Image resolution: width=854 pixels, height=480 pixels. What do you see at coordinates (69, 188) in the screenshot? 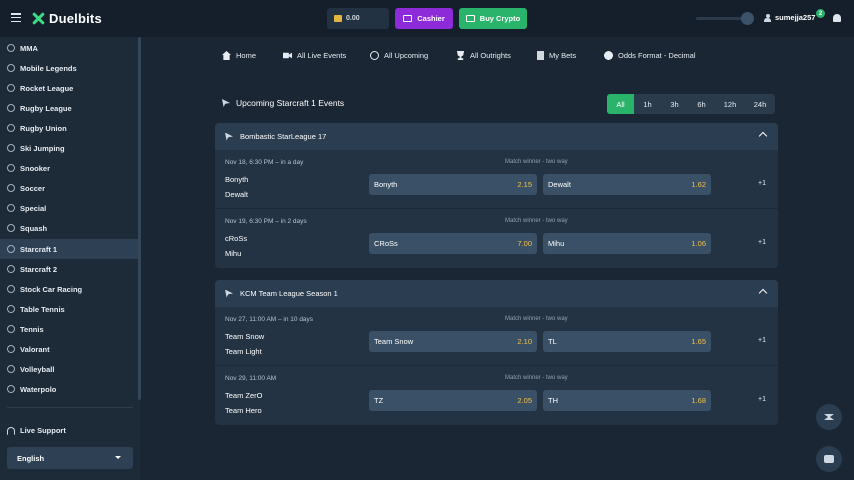
I see `sidebar-item-soccer: Soccer` at bounding box center [69, 188].